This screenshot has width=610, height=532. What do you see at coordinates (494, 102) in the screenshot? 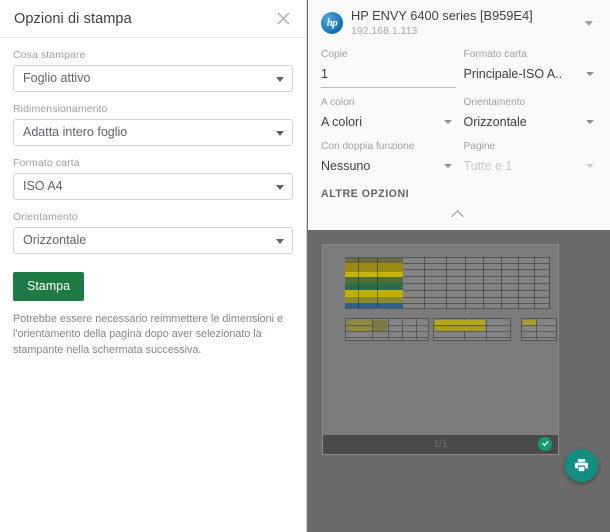
I see `option-label: Orientamento` at bounding box center [494, 102].